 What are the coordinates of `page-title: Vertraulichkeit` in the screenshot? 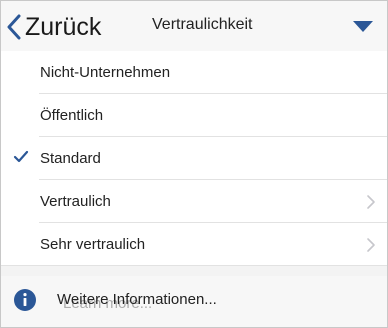 It's located at (202, 24).